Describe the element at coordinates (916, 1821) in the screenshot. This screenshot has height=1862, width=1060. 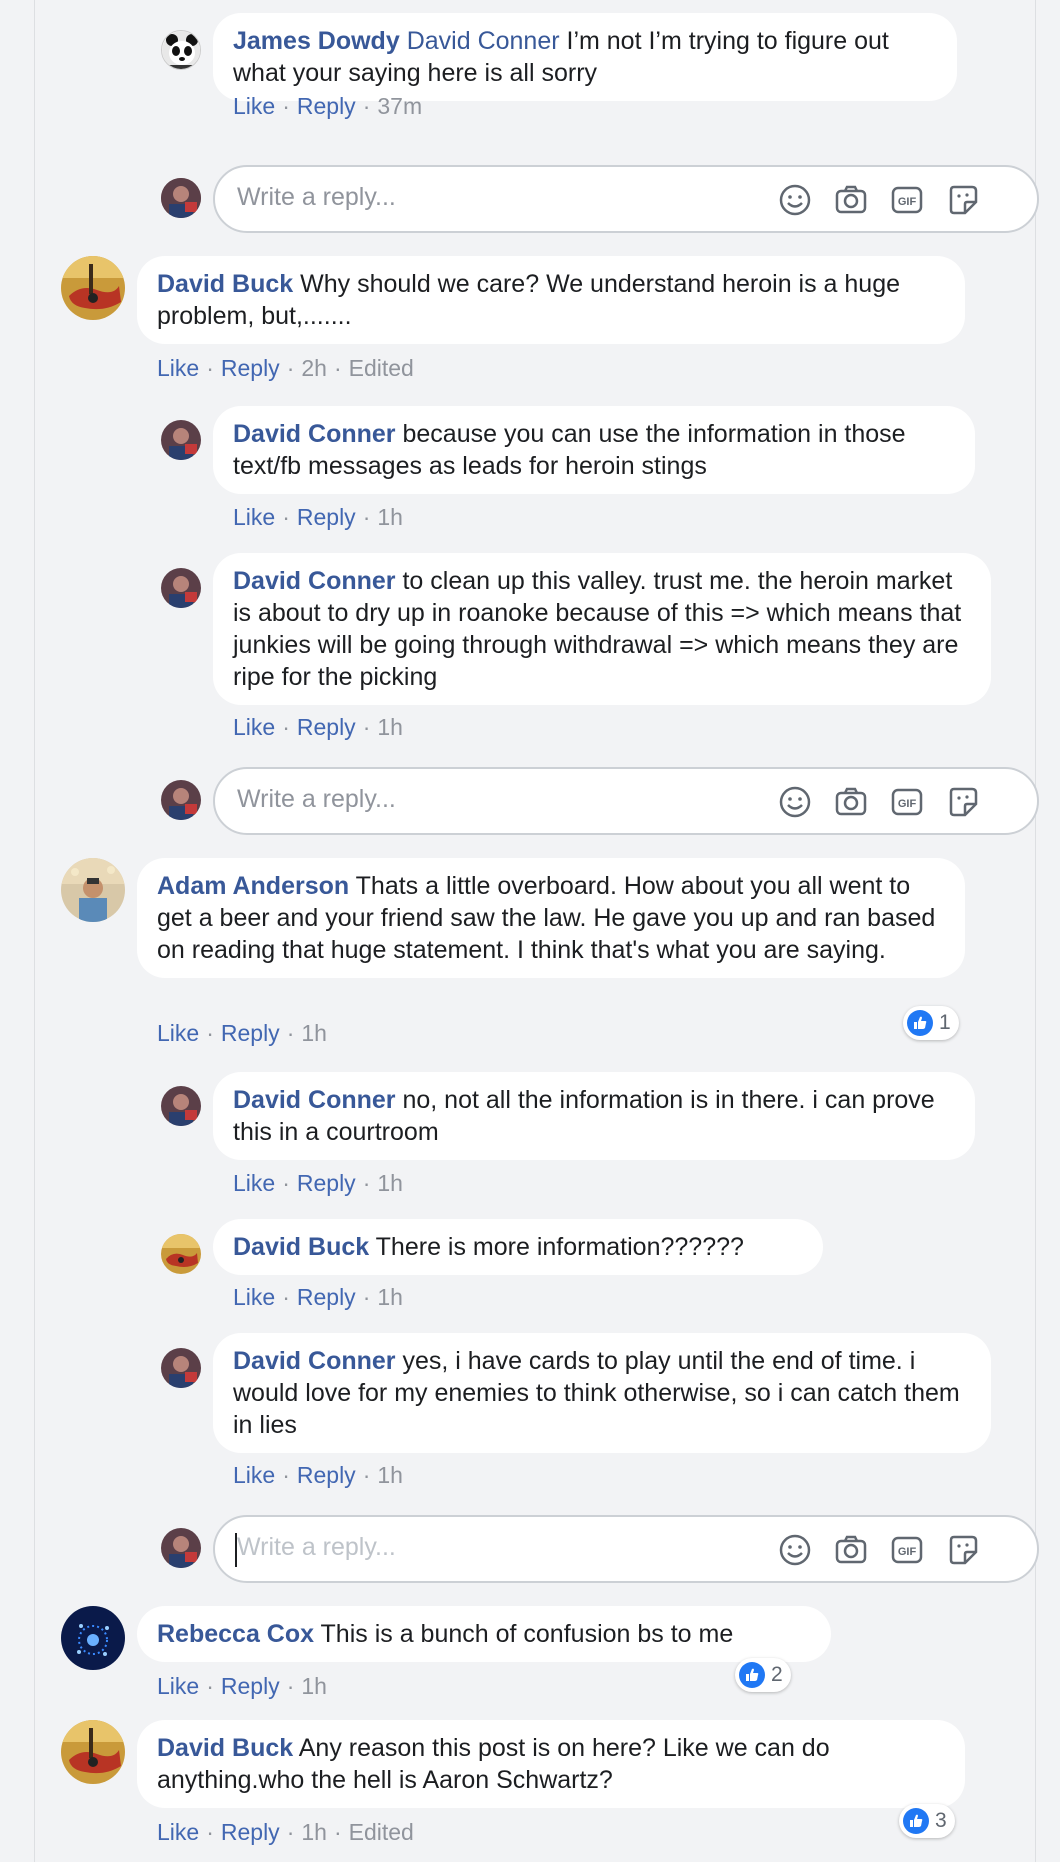
I see `thumbs-up-icon` at that location.